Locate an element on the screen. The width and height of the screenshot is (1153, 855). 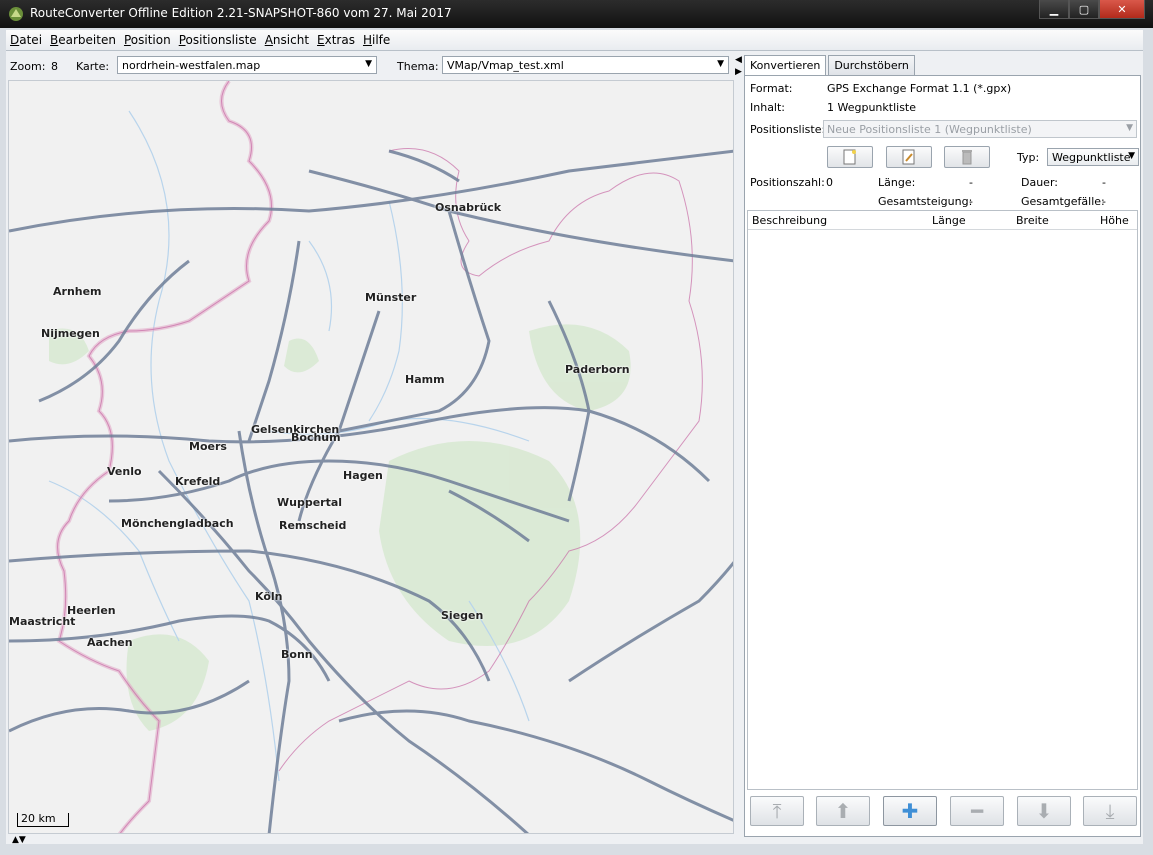
karte-select: nordrhein-westfalen.map ▼ is located at coordinates (247, 65).